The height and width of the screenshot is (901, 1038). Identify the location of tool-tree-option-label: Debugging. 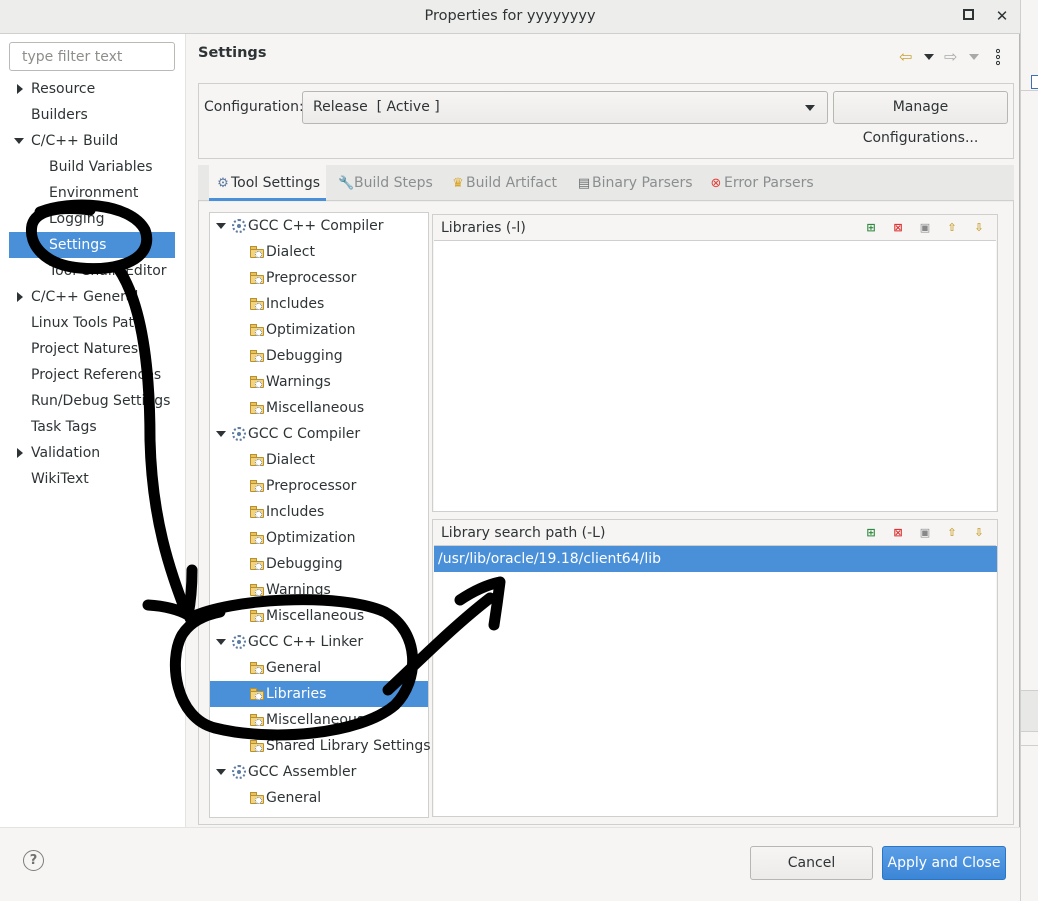
(304, 564).